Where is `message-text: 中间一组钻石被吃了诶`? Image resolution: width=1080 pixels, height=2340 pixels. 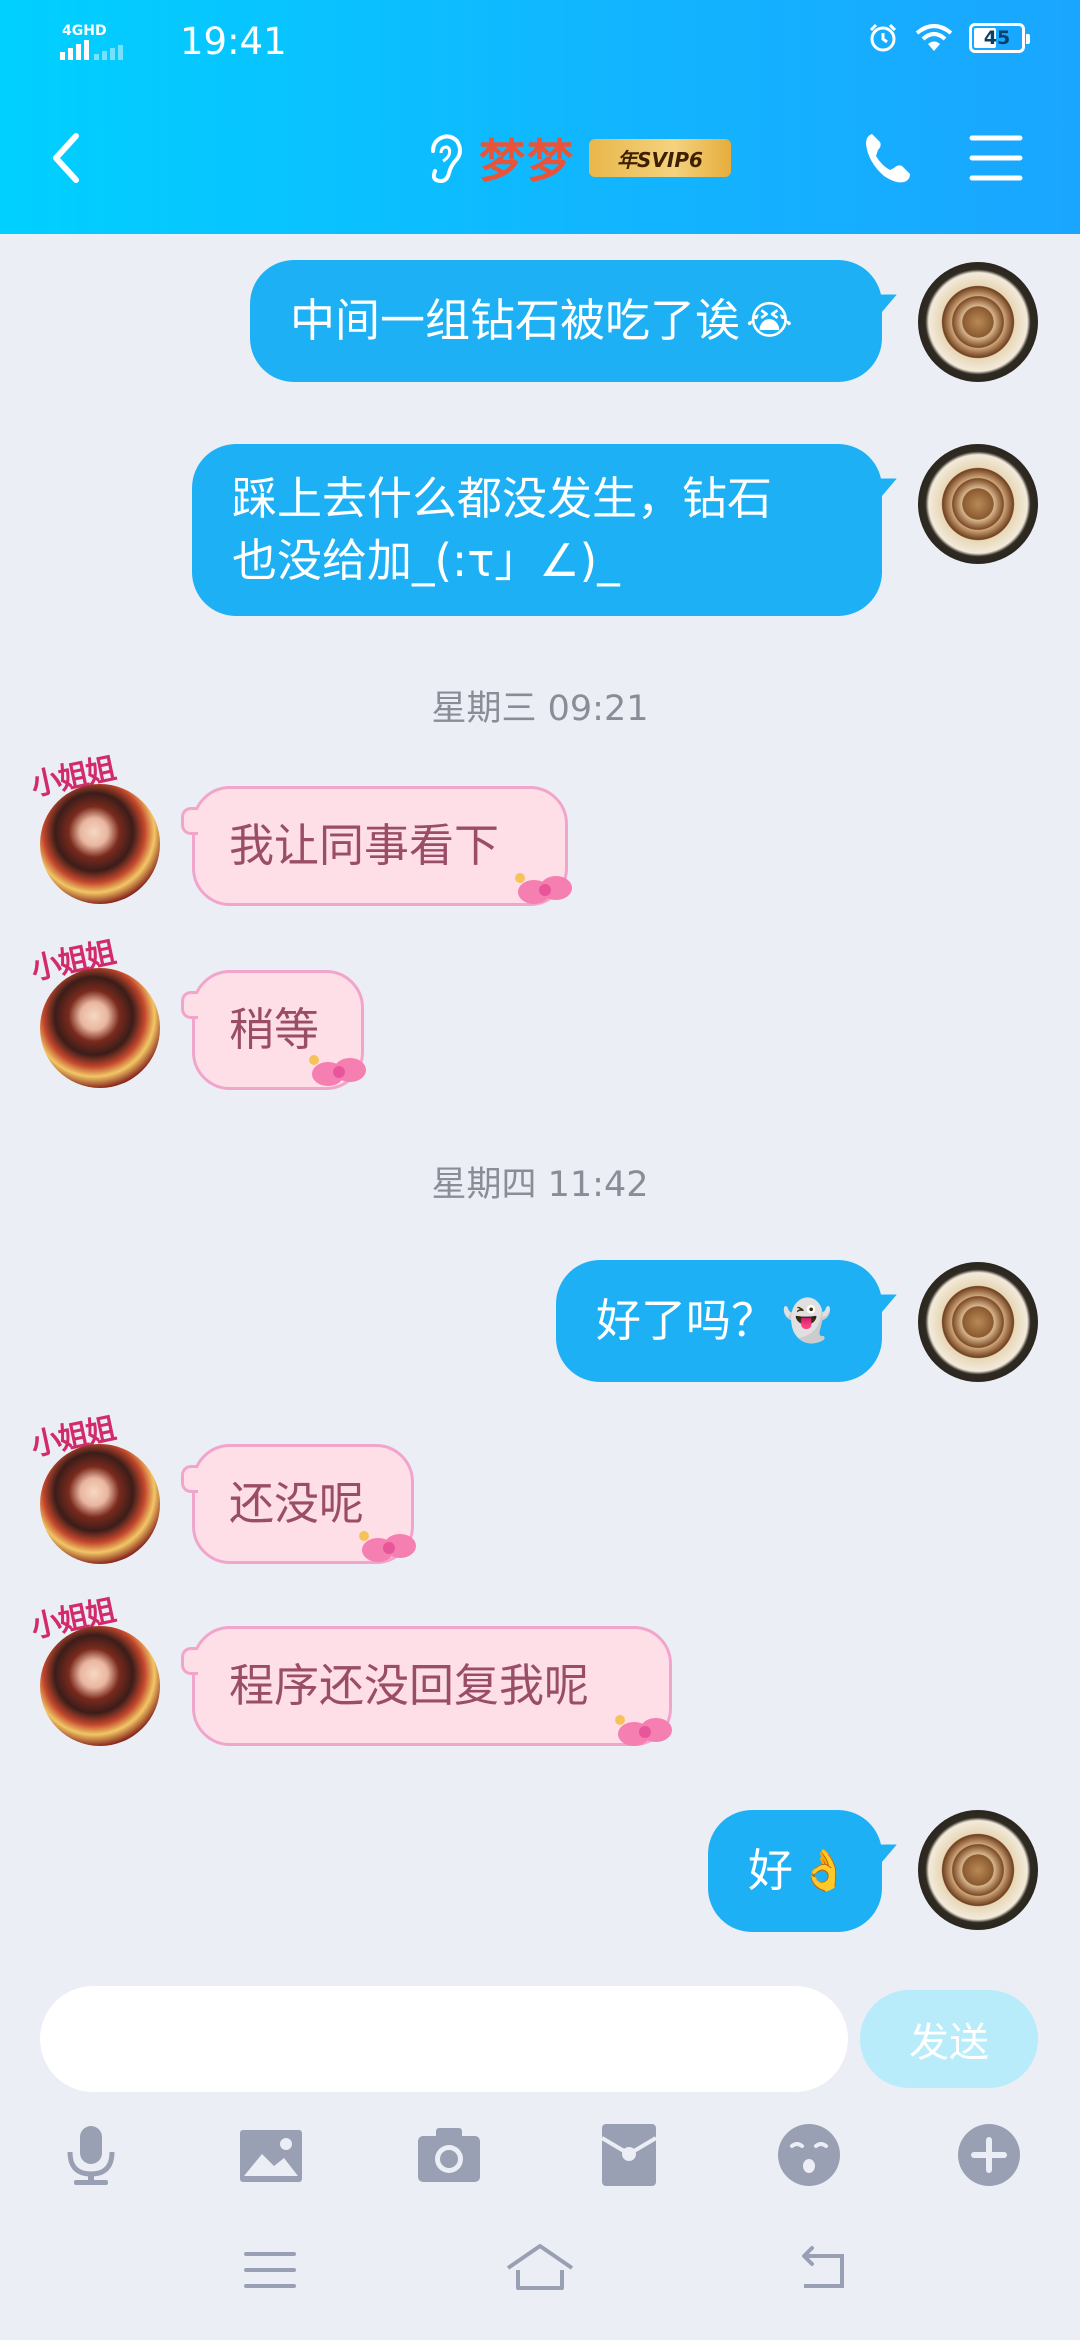
message-text: 中间一组钻石被吃了诶 is located at coordinates (515, 320).